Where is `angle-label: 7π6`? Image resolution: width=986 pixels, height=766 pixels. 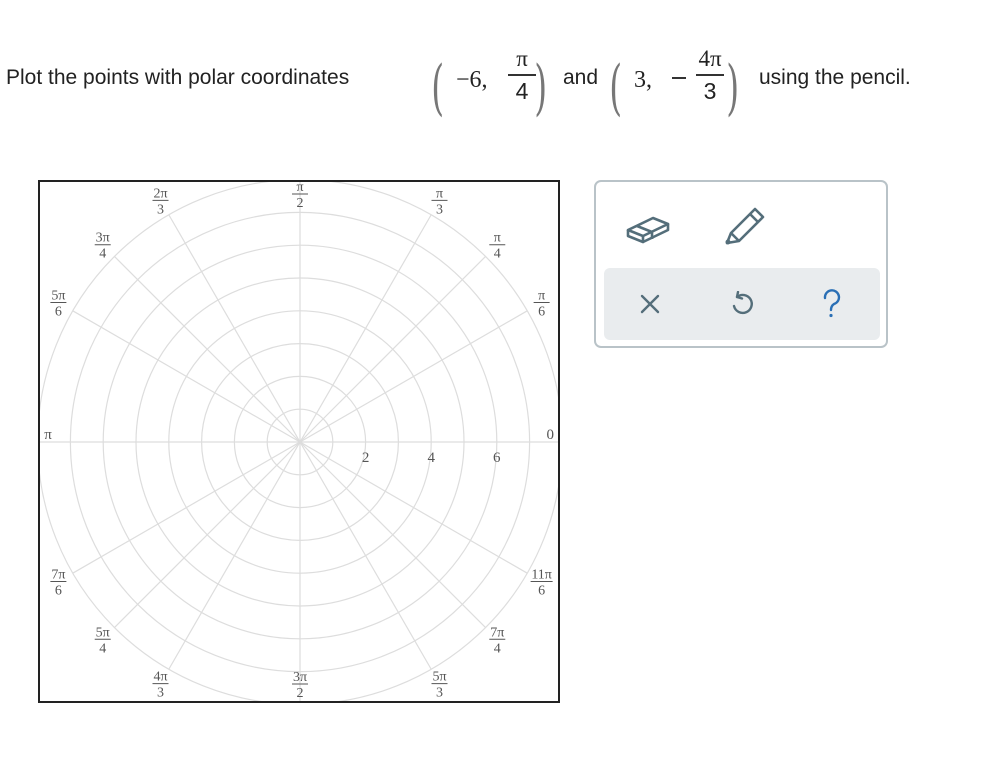 angle-label: 7π6 is located at coordinates (58, 583).